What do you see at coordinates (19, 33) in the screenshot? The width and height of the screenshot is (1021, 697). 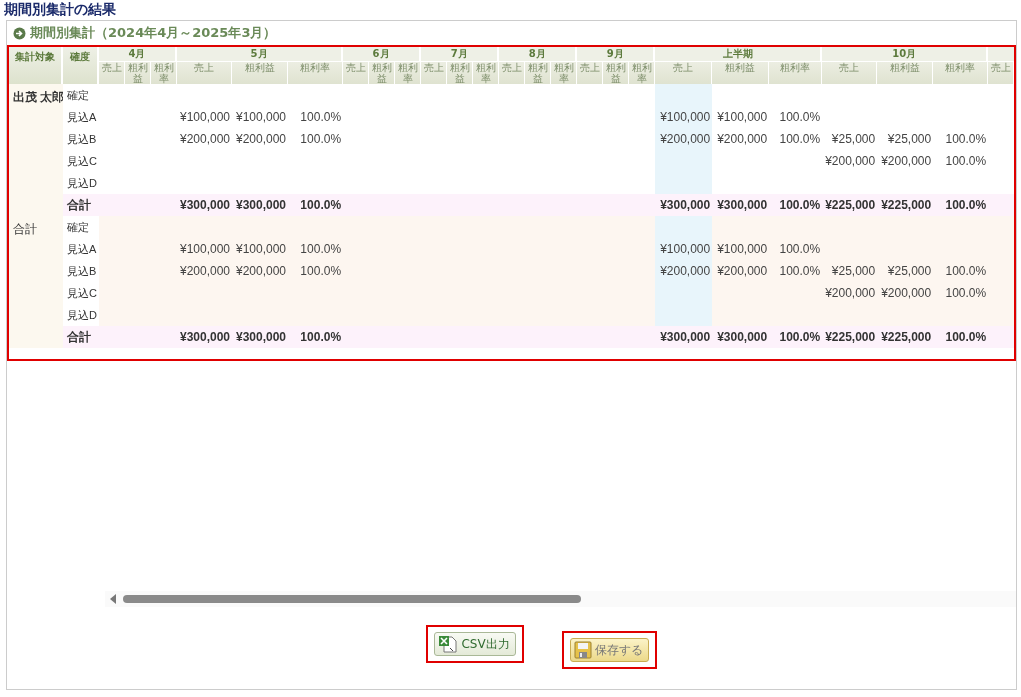 I see `arrow-circle-icon` at bounding box center [19, 33].